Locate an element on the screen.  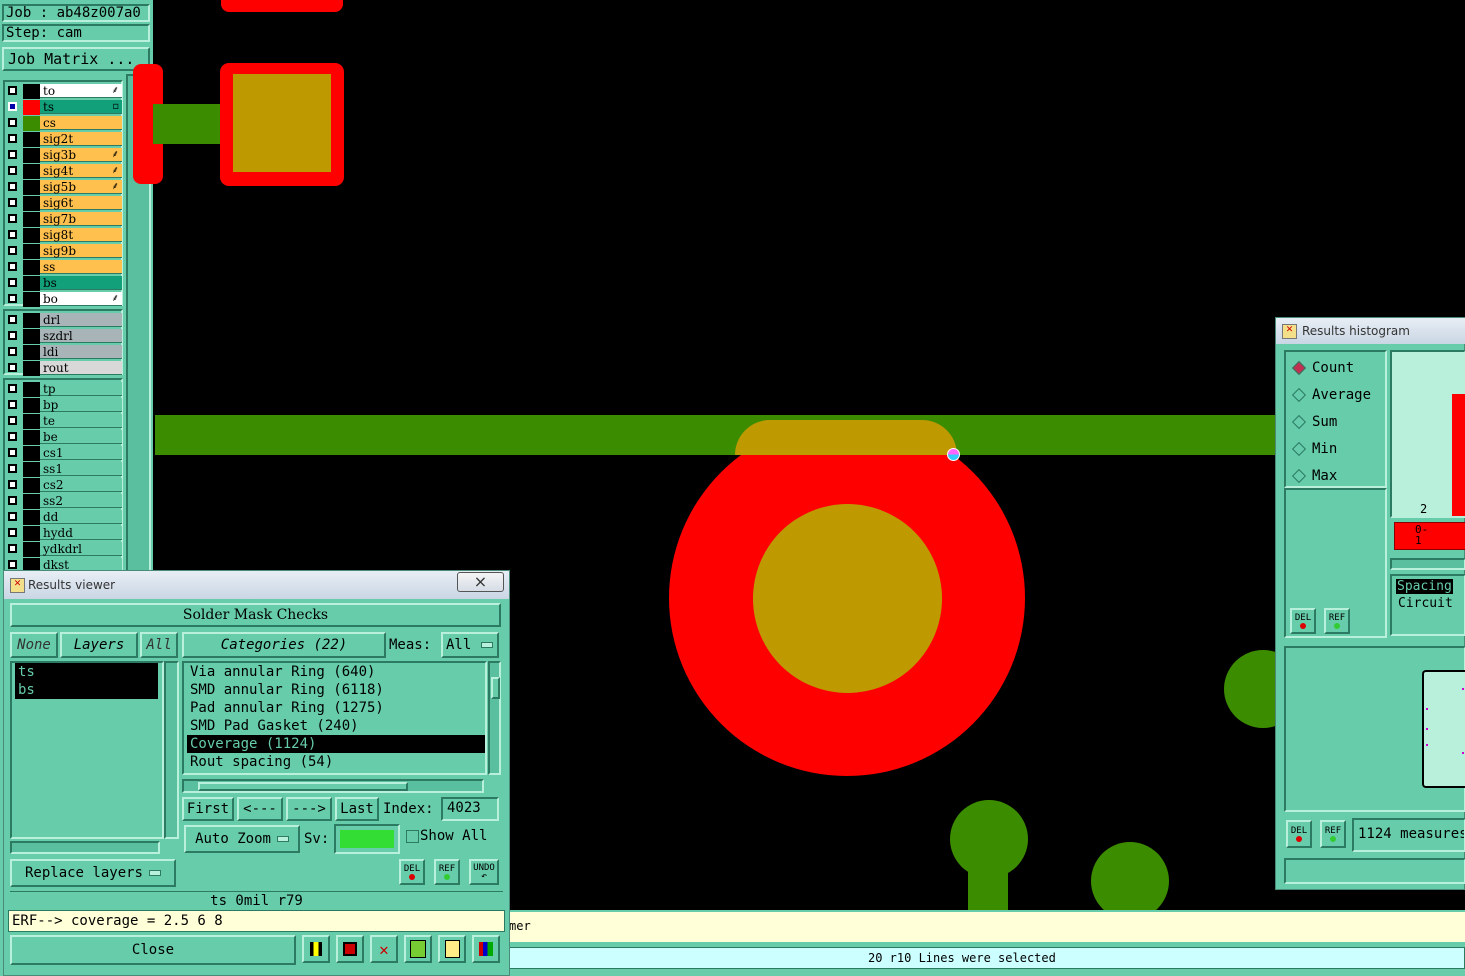
hscroll-thumb is located at coordinates (303, 786).